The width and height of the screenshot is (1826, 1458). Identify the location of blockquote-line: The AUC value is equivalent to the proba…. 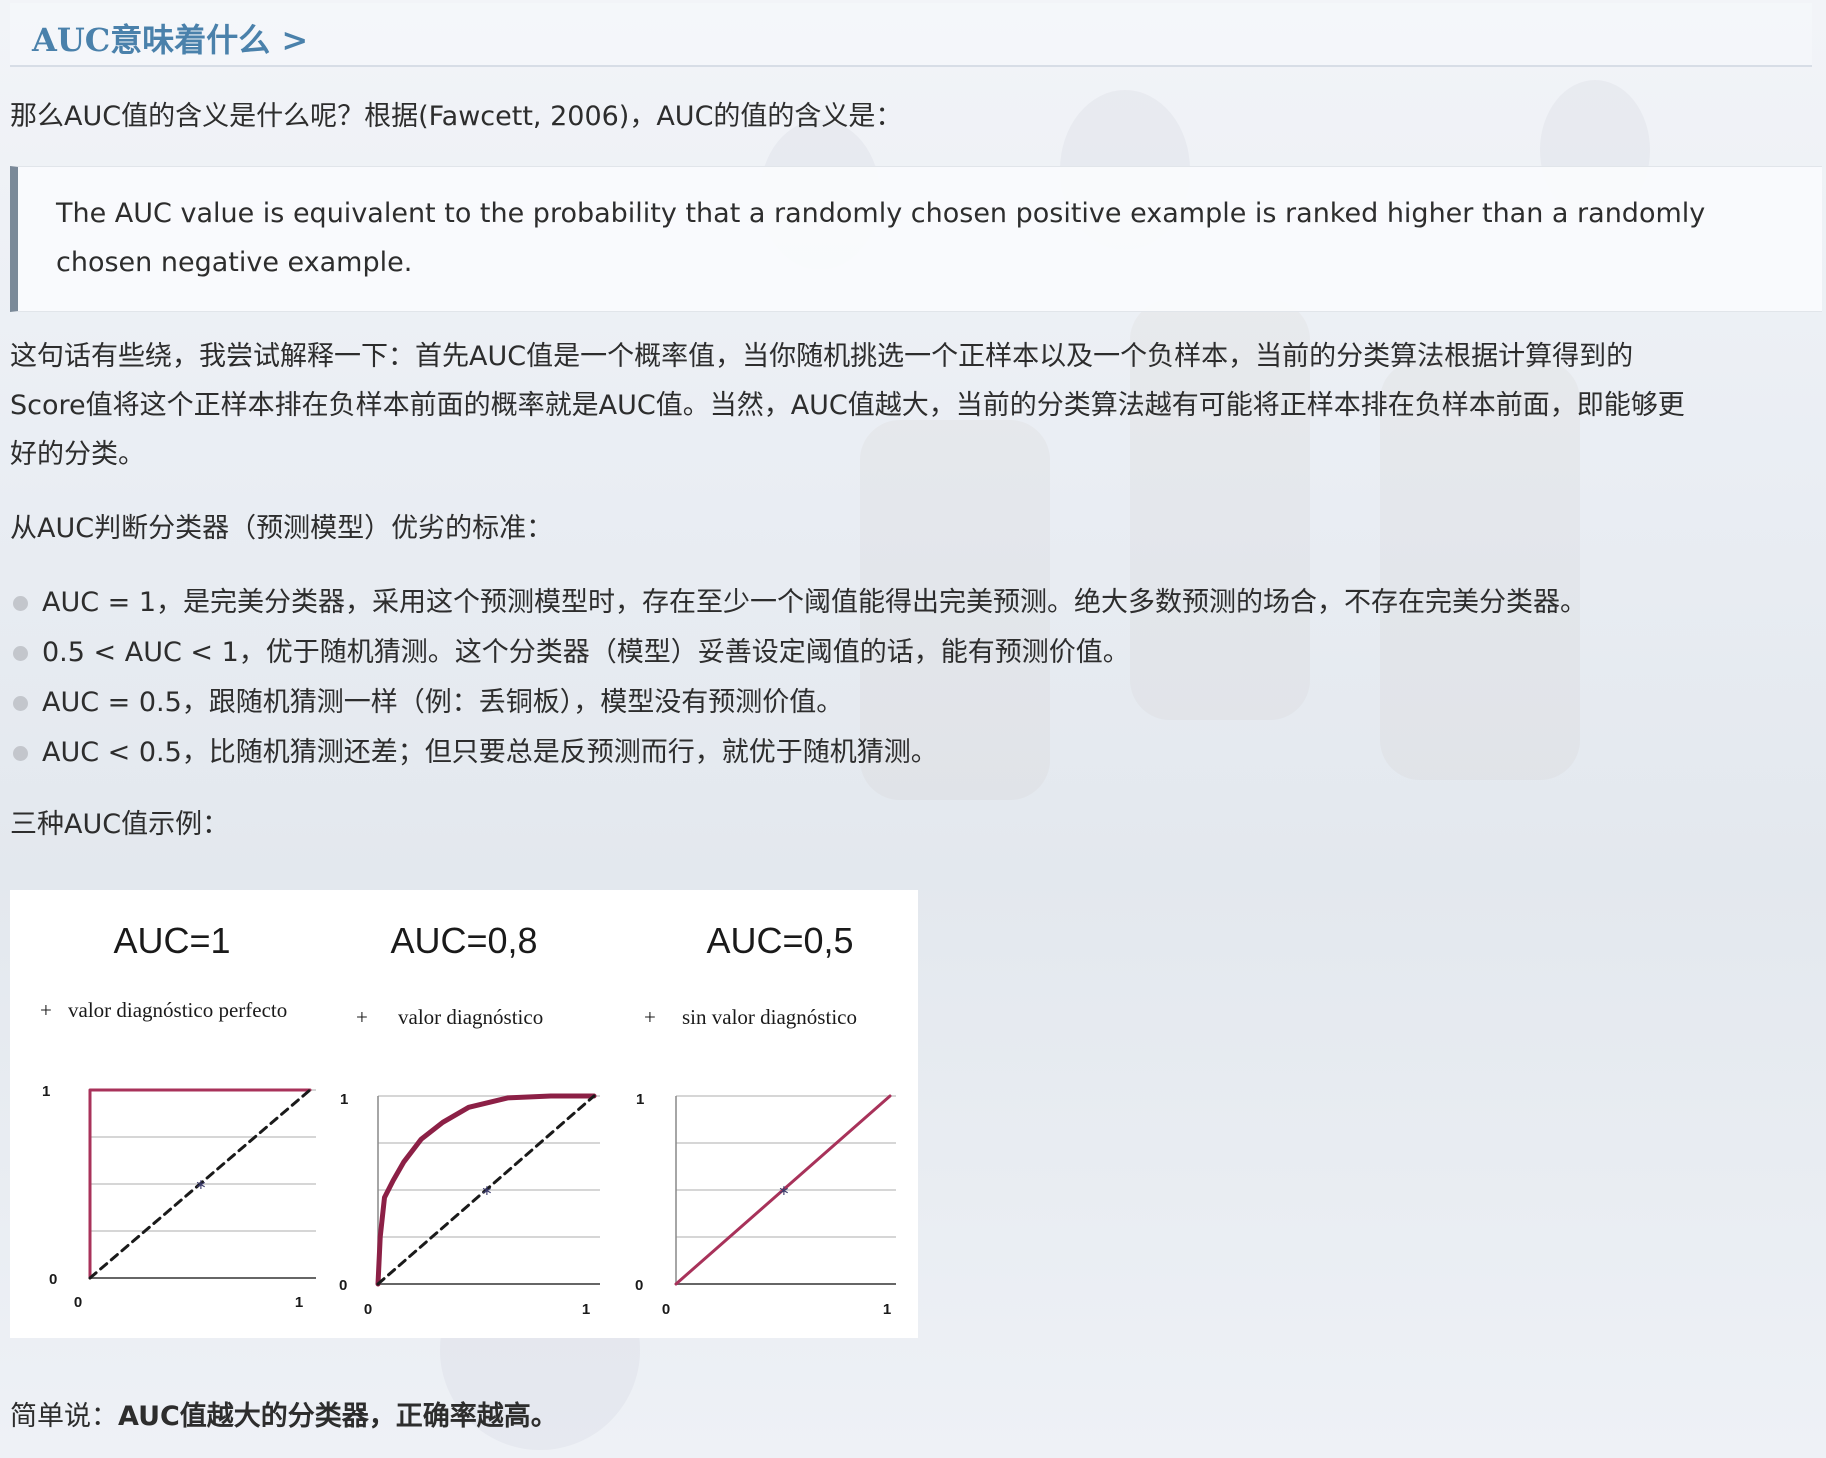
(881, 213).